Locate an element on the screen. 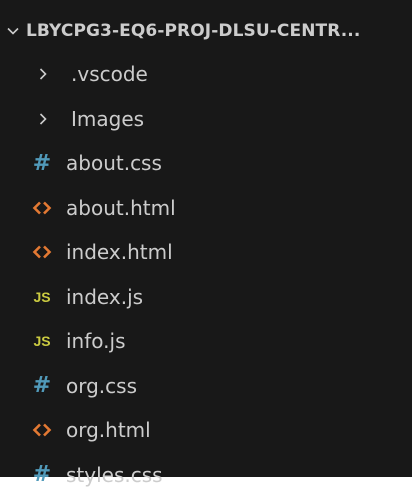  tree-item-label: org.html is located at coordinates (108, 430).